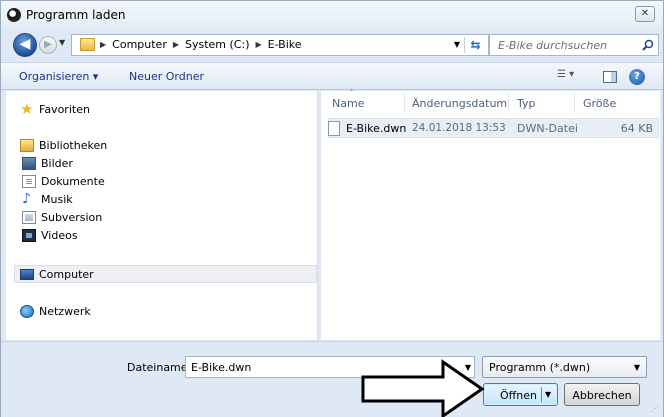  I want to click on nav-item-computer: Computer, so click(57, 274).